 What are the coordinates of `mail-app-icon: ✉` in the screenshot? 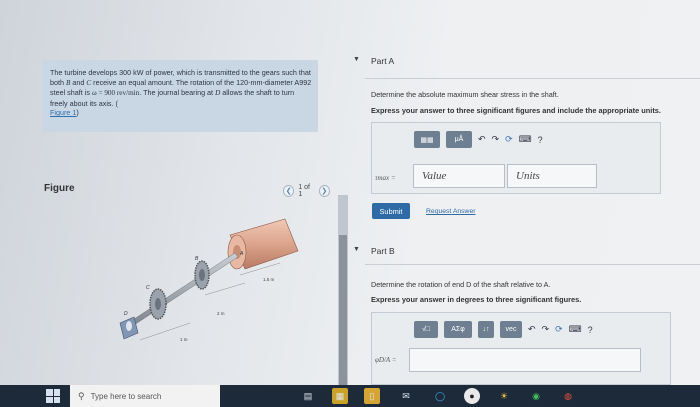 It's located at (406, 396).